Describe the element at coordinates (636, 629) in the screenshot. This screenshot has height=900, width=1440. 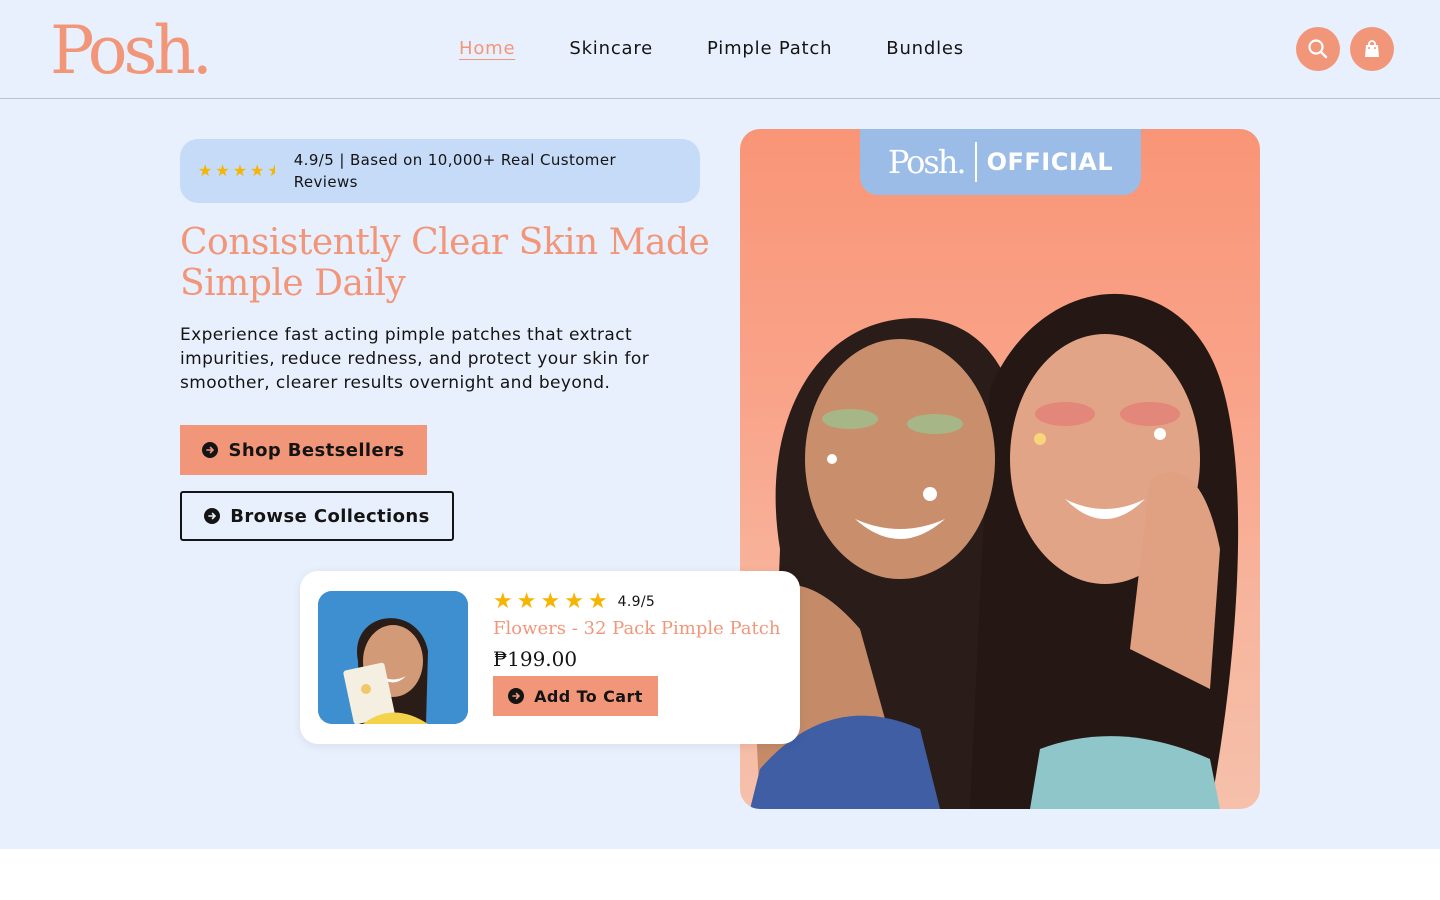
I see `product-name: Flowers - 32 Pack Pimple Patch` at that location.